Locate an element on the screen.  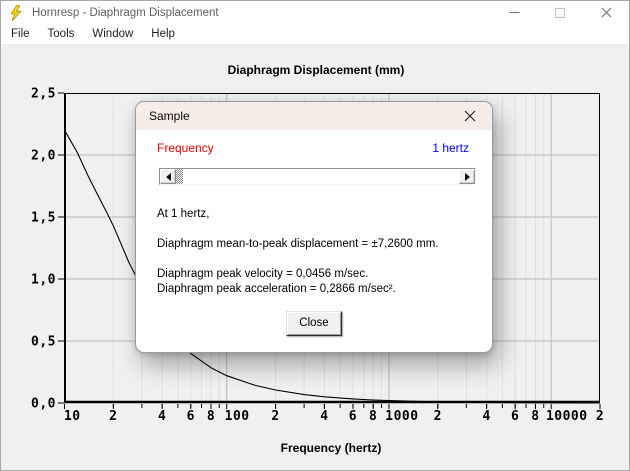
frequency-scrollbar is located at coordinates (317, 176).